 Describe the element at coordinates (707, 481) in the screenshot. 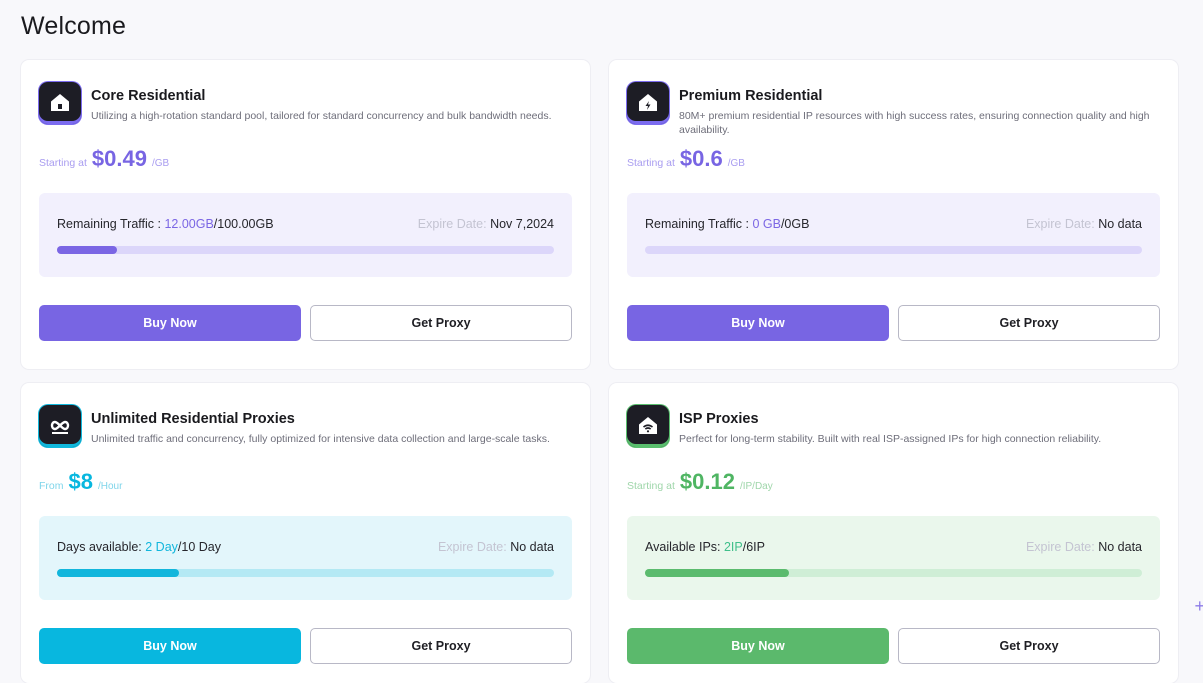

I see `price-value: $0.12` at that location.